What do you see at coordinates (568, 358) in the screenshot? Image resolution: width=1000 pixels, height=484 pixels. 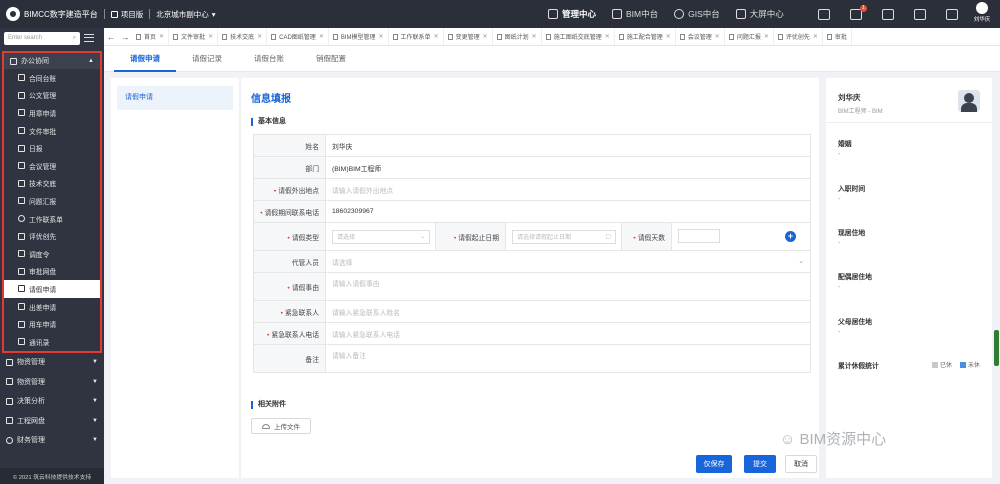 I see `note-textarea: 请输入备注` at bounding box center [568, 358].